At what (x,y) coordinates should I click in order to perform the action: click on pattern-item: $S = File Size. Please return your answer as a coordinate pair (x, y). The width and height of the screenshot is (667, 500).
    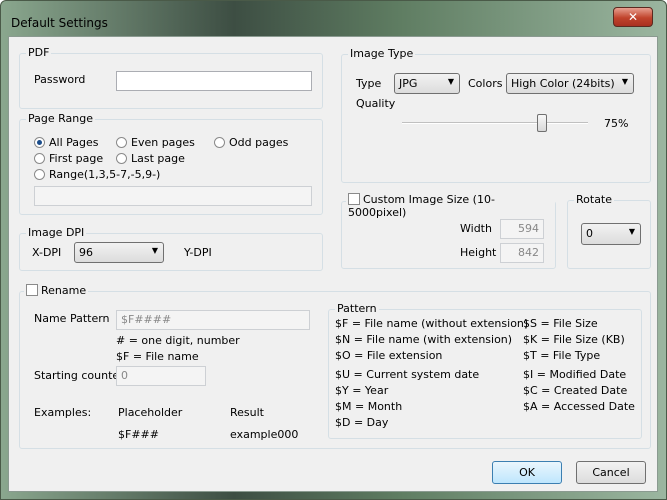
    Looking at the image, I should click on (560, 323).